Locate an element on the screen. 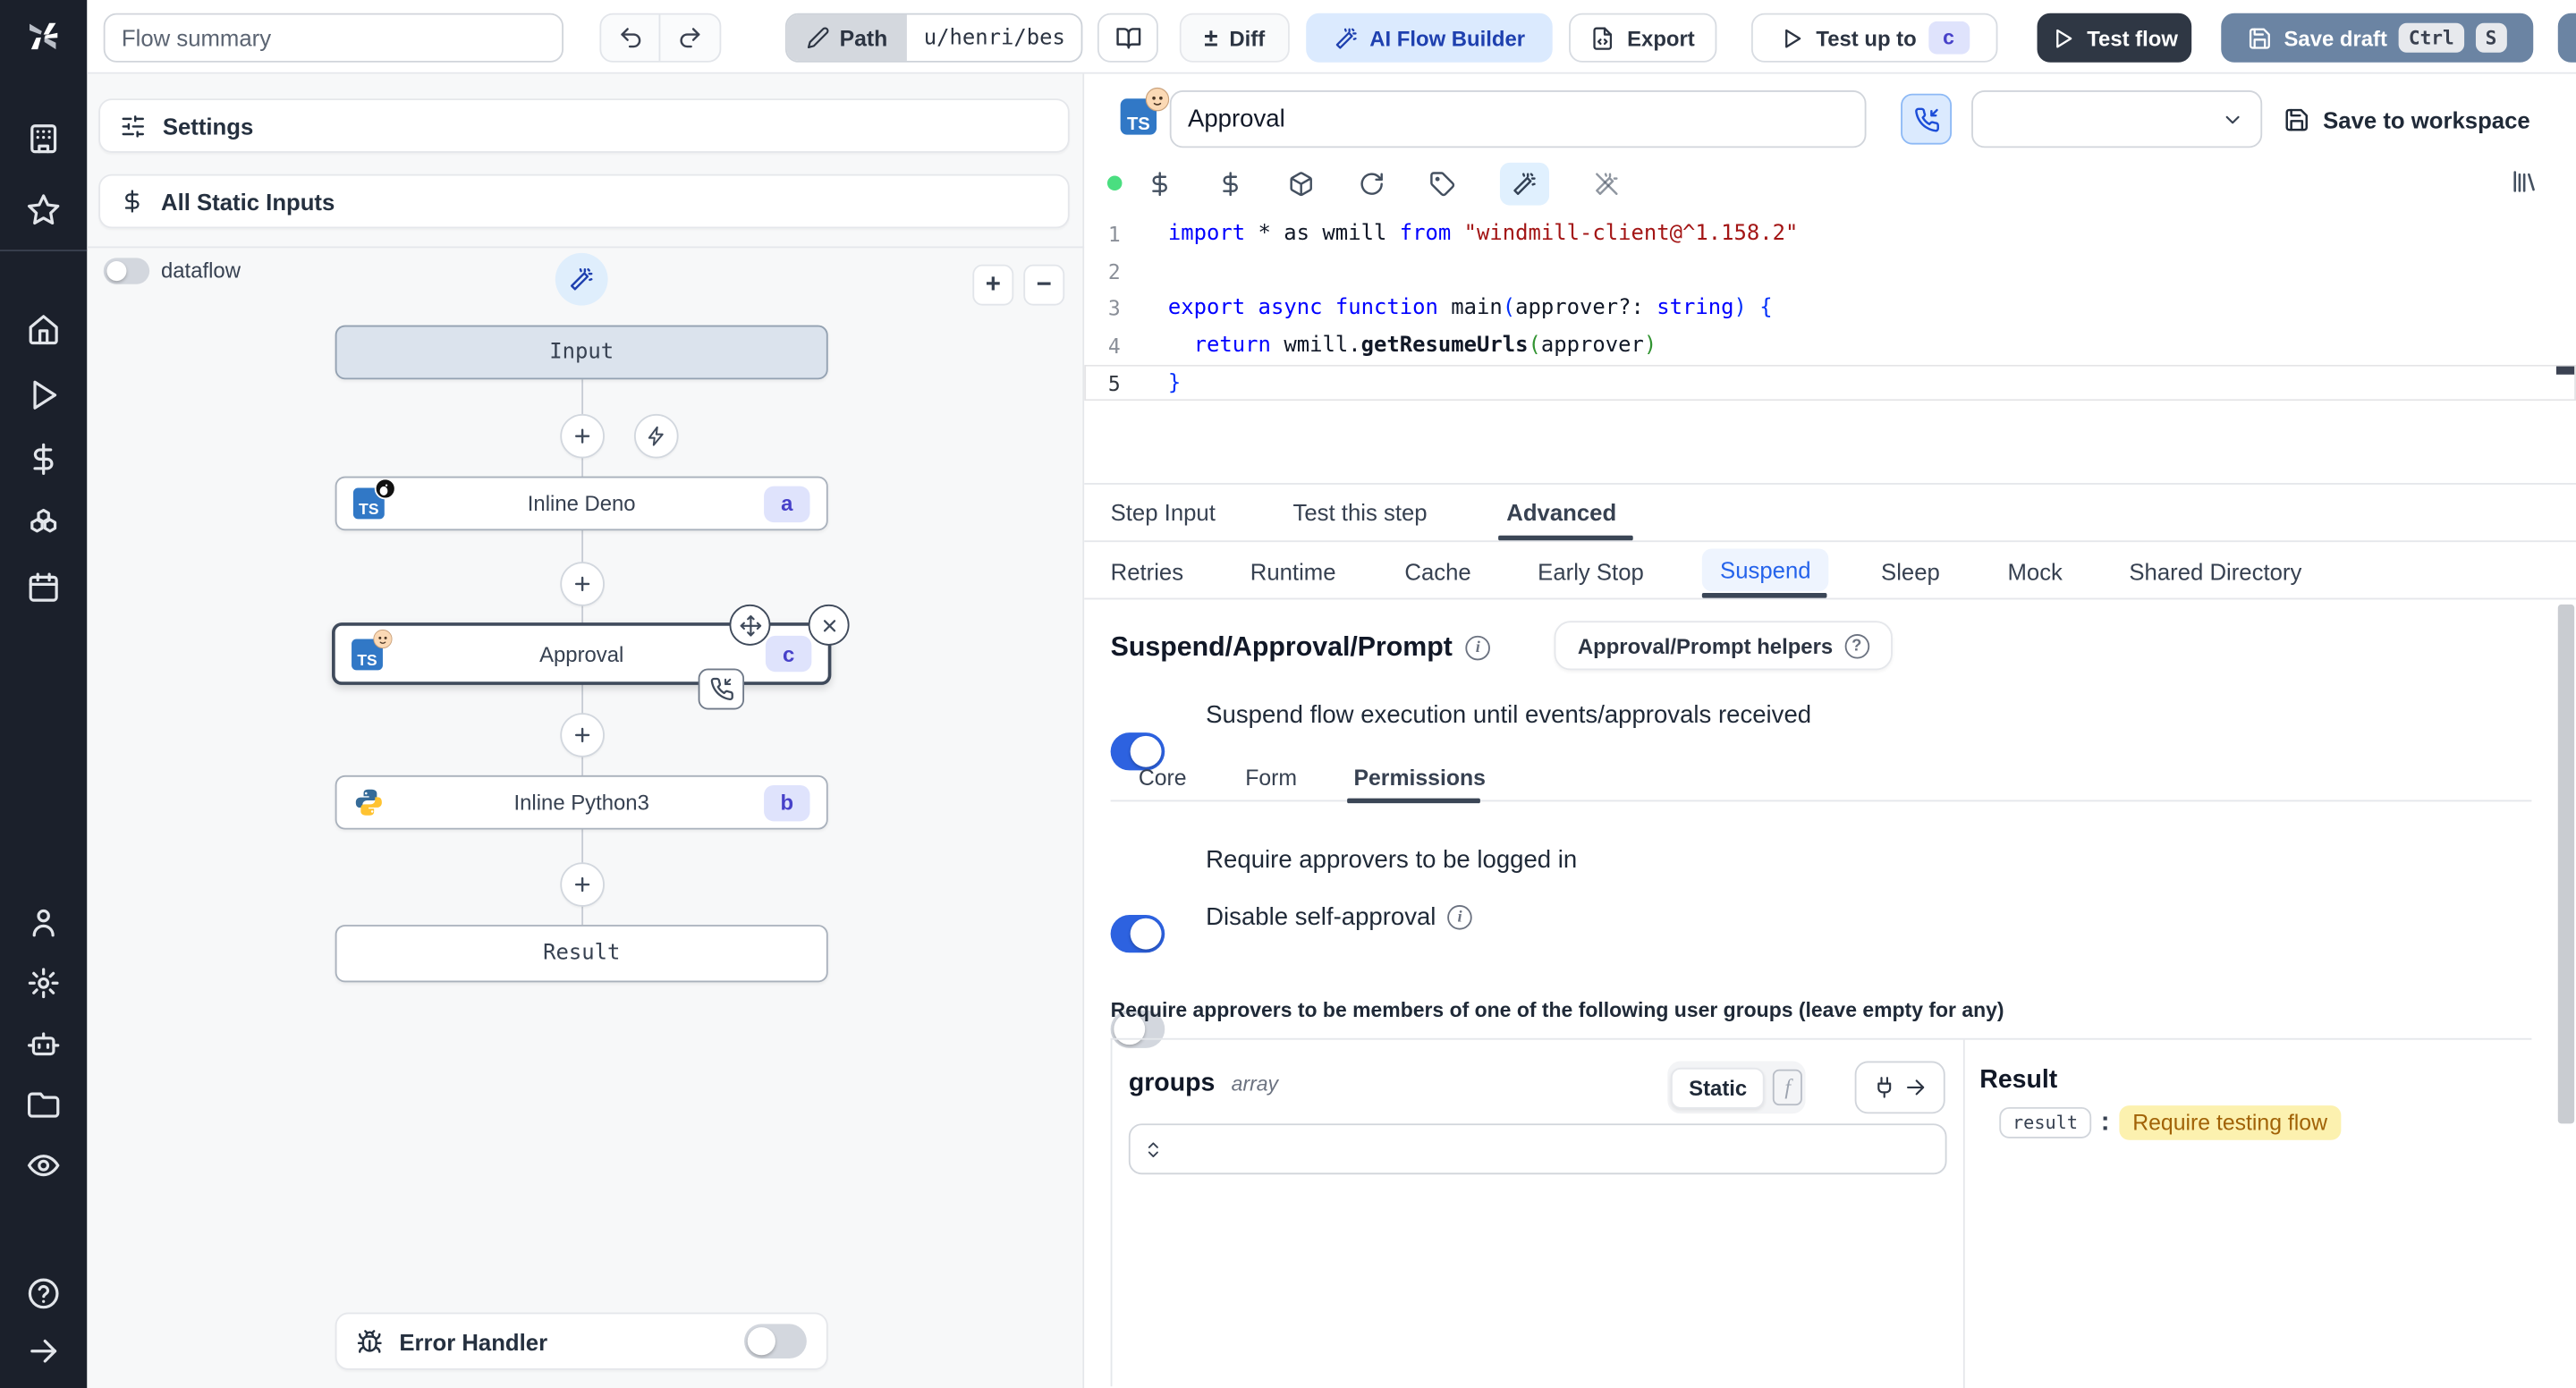 This screenshot has height=1388, width=2576. flow-node-inline-deno: TS Inline Deno a is located at coordinates (581, 504).